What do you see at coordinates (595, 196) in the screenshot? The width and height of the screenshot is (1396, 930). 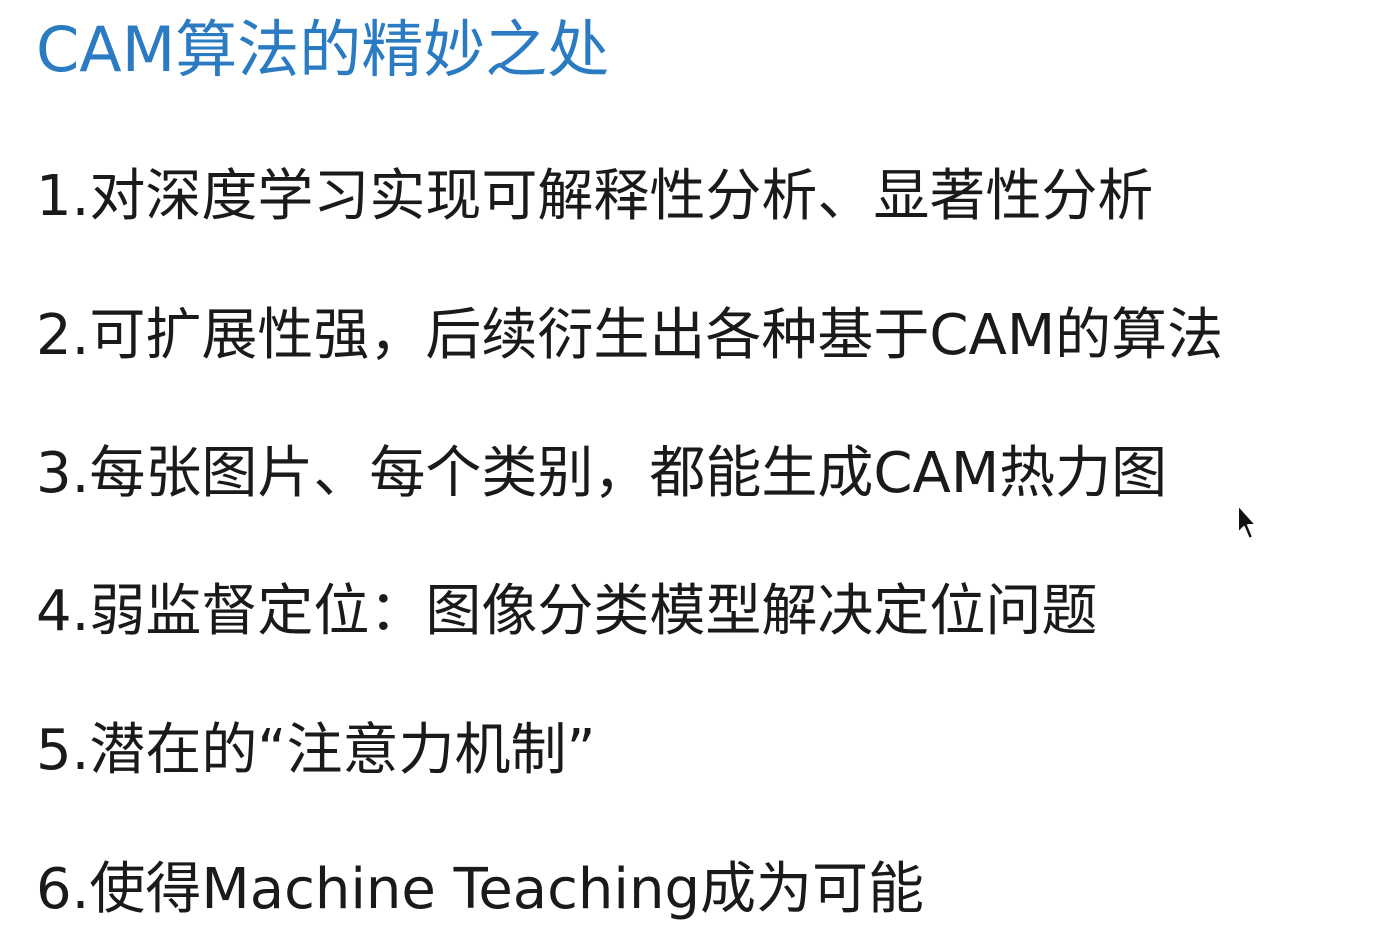 I see `list-item: 1.对深度学习实现可解释性分析、显著性分析` at bounding box center [595, 196].